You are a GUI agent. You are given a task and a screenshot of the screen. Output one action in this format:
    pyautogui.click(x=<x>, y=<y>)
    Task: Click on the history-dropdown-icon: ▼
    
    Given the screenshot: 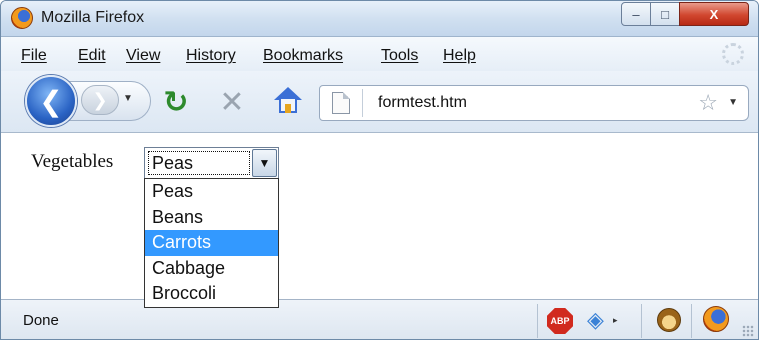 What is the action you would take?
    pyautogui.click(x=128, y=98)
    